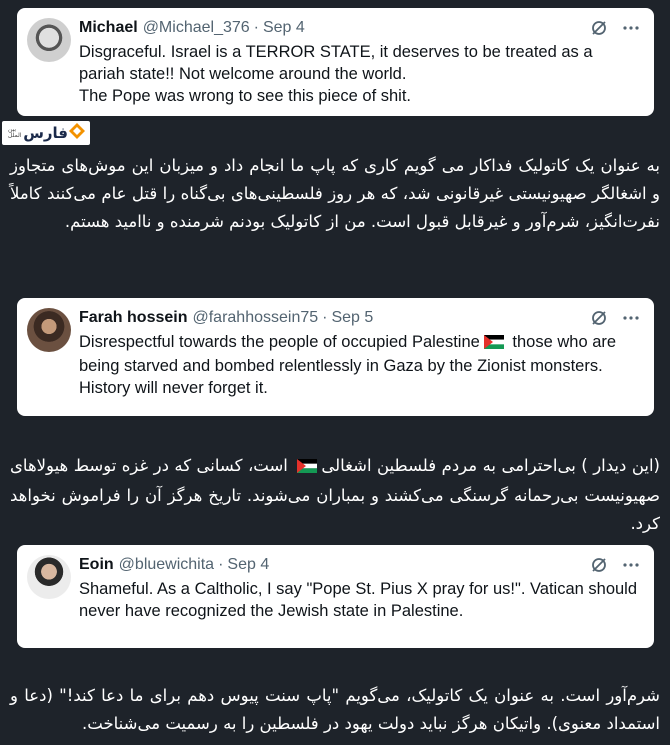 The height and width of the screenshot is (745, 670). Describe the element at coordinates (255, 318) in the screenshot. I see `author-handle: @farahhossein75` at that location.